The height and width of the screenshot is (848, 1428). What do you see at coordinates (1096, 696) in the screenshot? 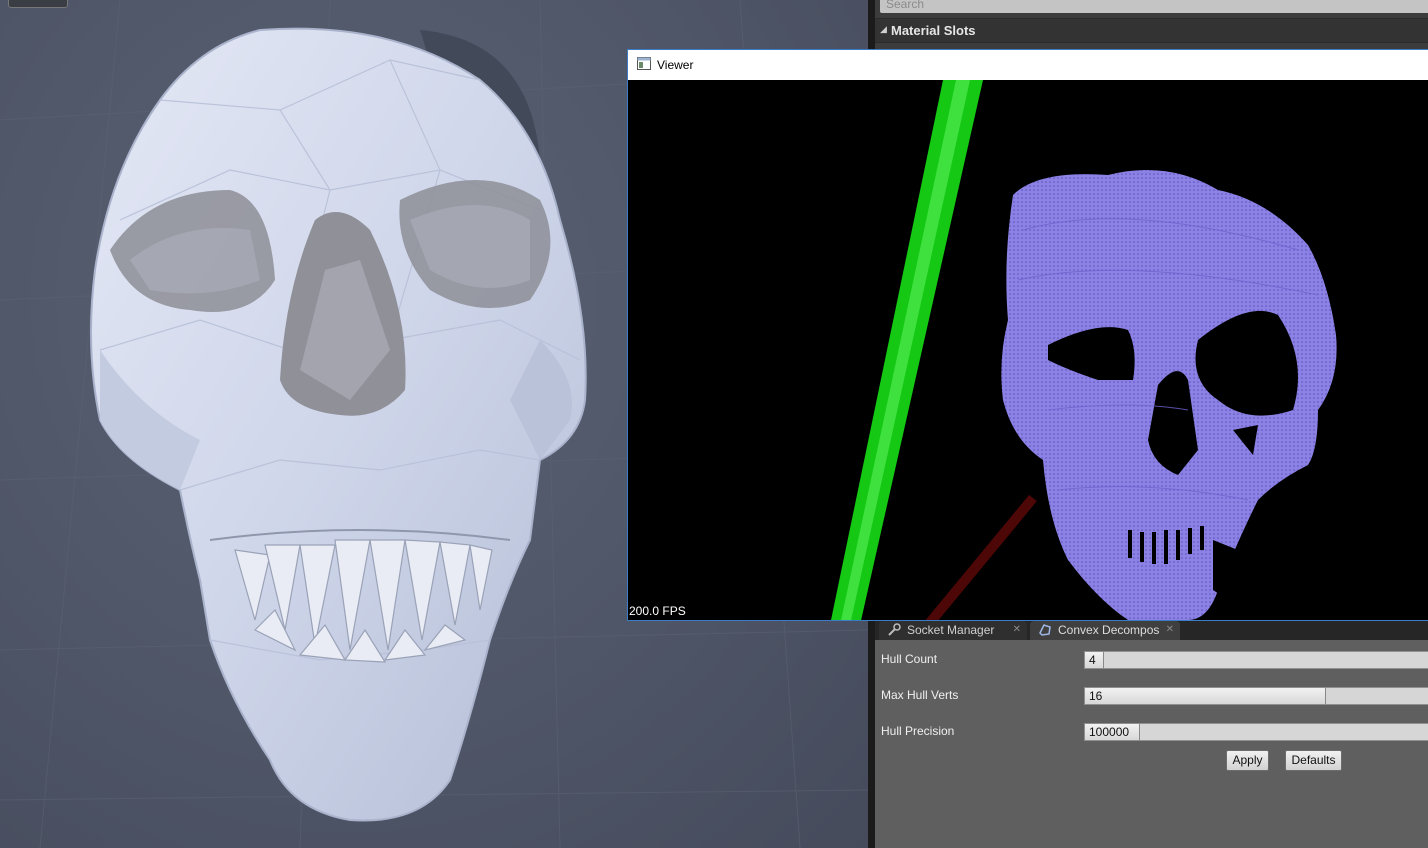
I see `max-hull-verts-value: 16` at bounding box center [1096, 696].